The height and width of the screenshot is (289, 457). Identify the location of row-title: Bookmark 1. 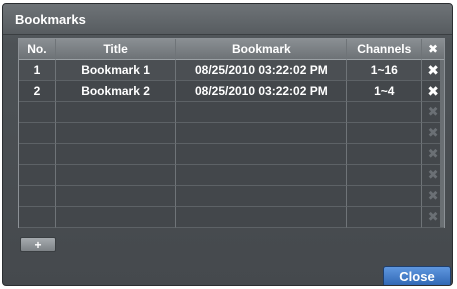
(116, 70).